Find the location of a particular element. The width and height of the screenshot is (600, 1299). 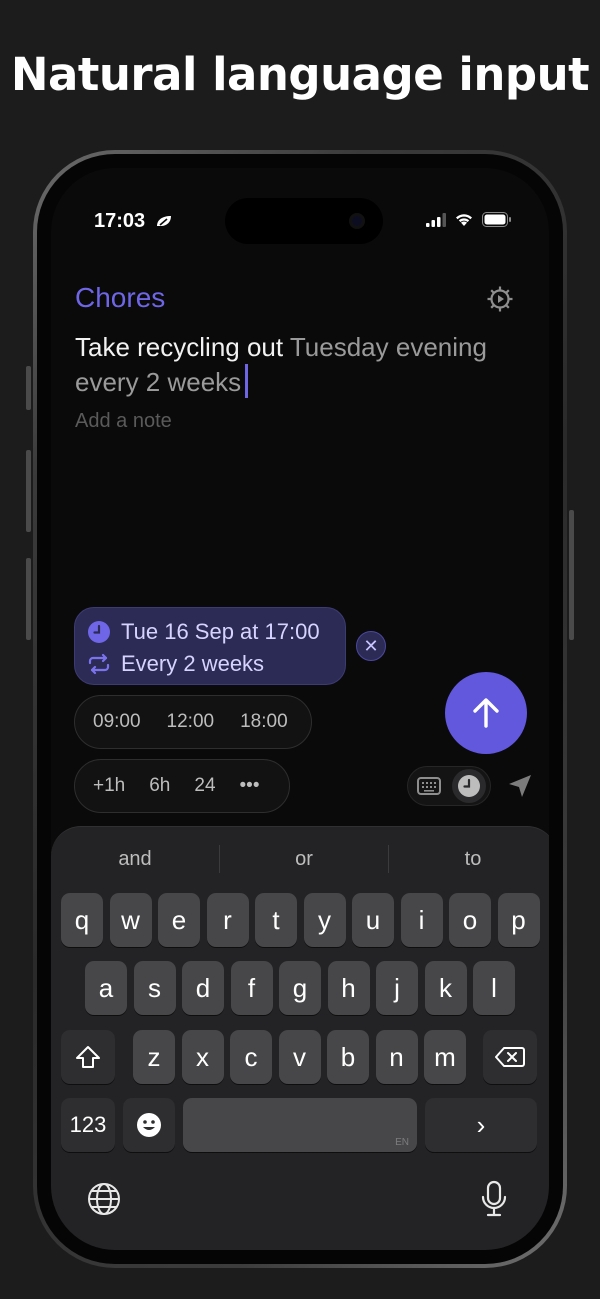

backspace-icon is located at coordinates (510, 1057).